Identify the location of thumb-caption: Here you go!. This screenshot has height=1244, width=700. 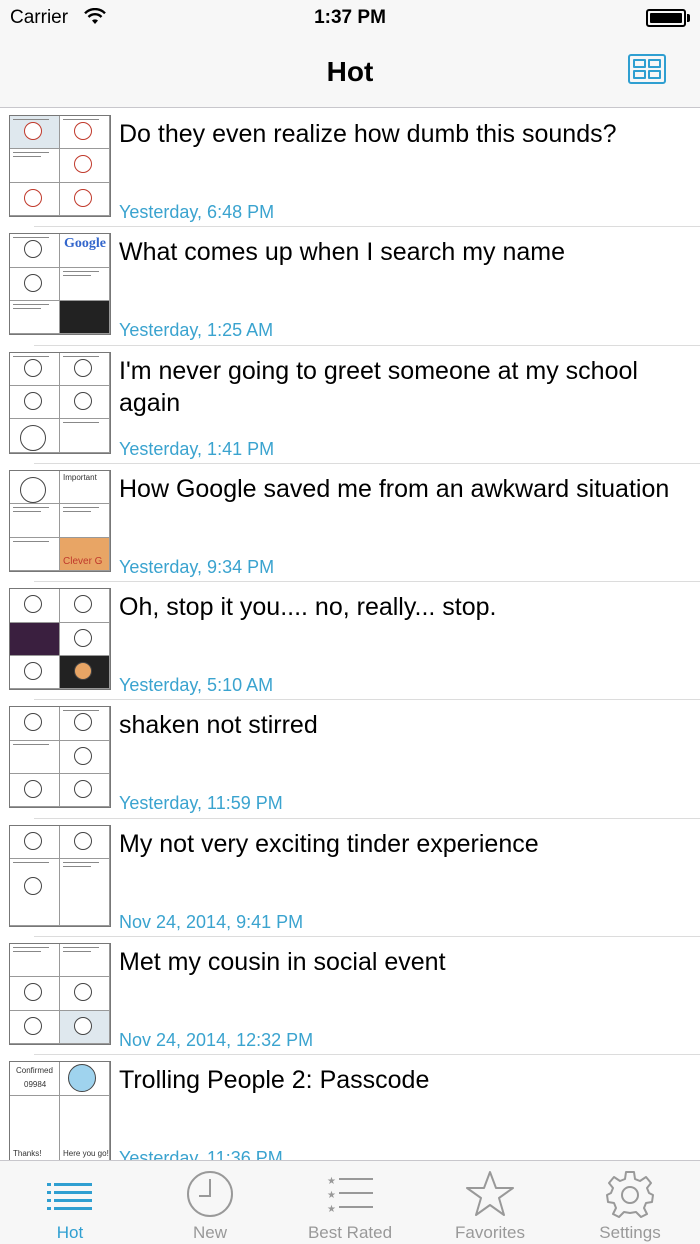
(86, 1154).